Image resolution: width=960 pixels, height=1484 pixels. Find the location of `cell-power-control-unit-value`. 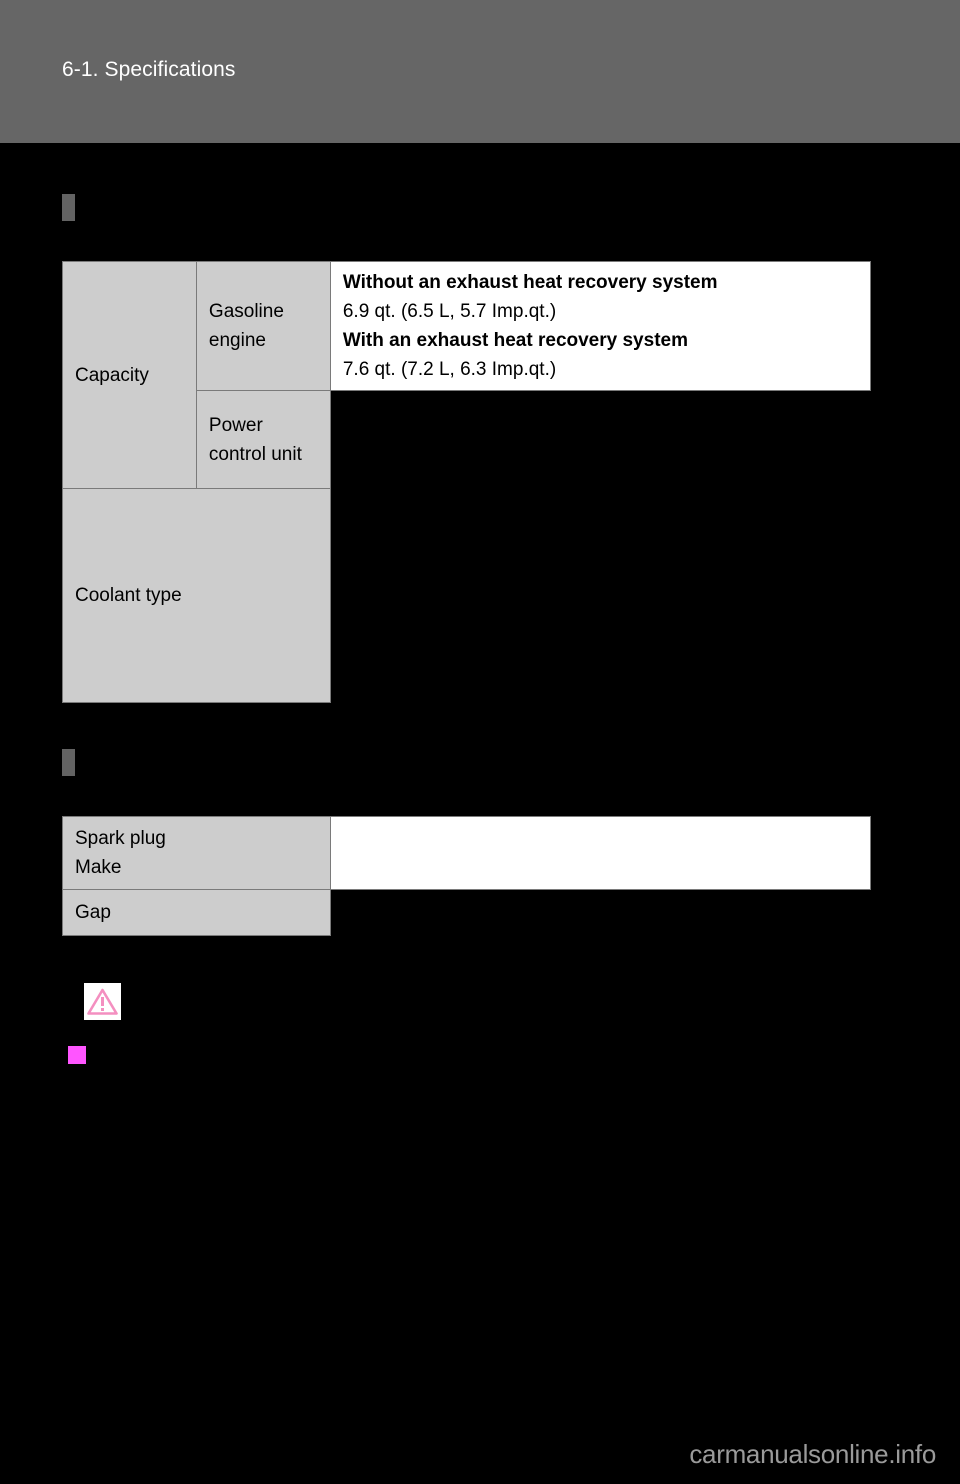

cell-power-control-unit-value is located at coordinates (600, 439).